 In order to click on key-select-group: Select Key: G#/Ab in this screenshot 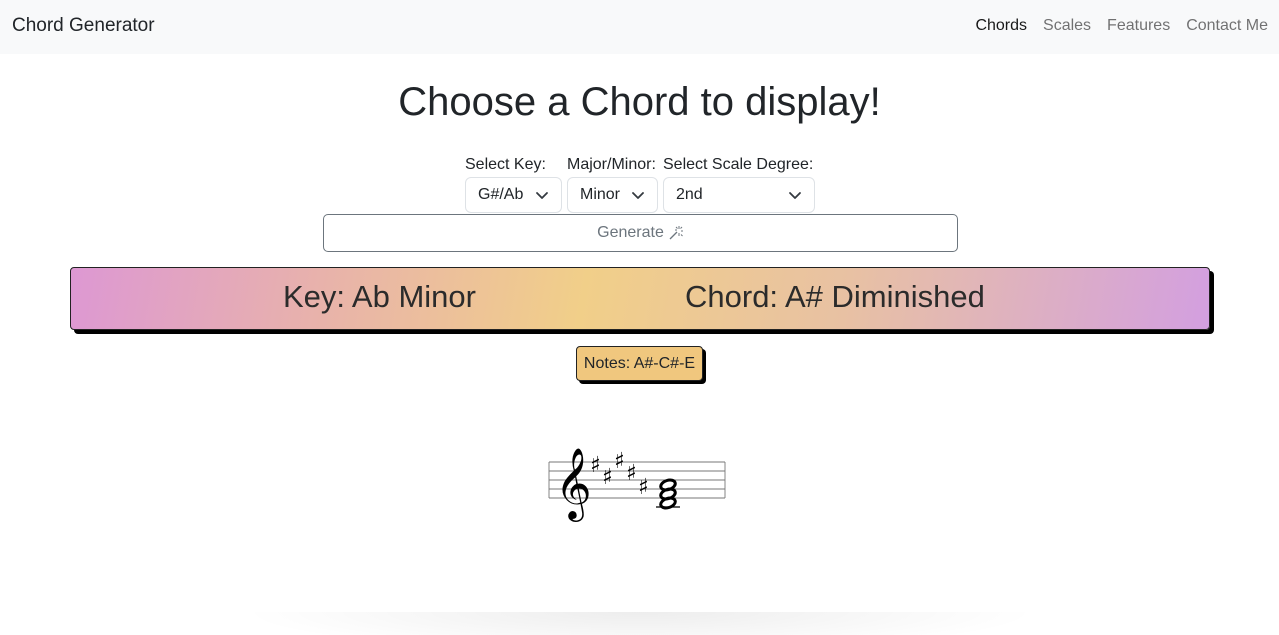, I will do `click(513, 184)`.